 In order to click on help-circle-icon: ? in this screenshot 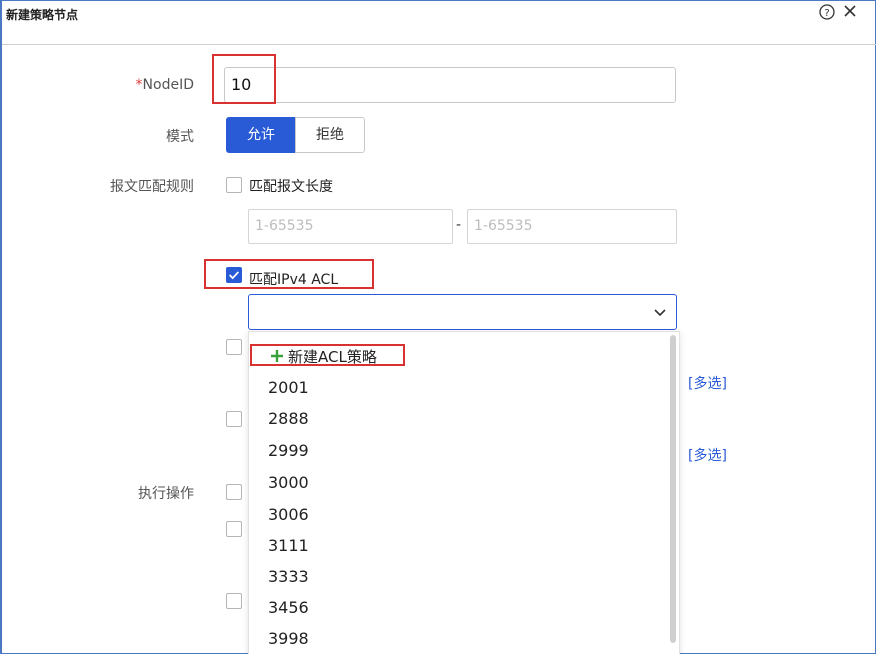, I will do `click(827, 12)`.